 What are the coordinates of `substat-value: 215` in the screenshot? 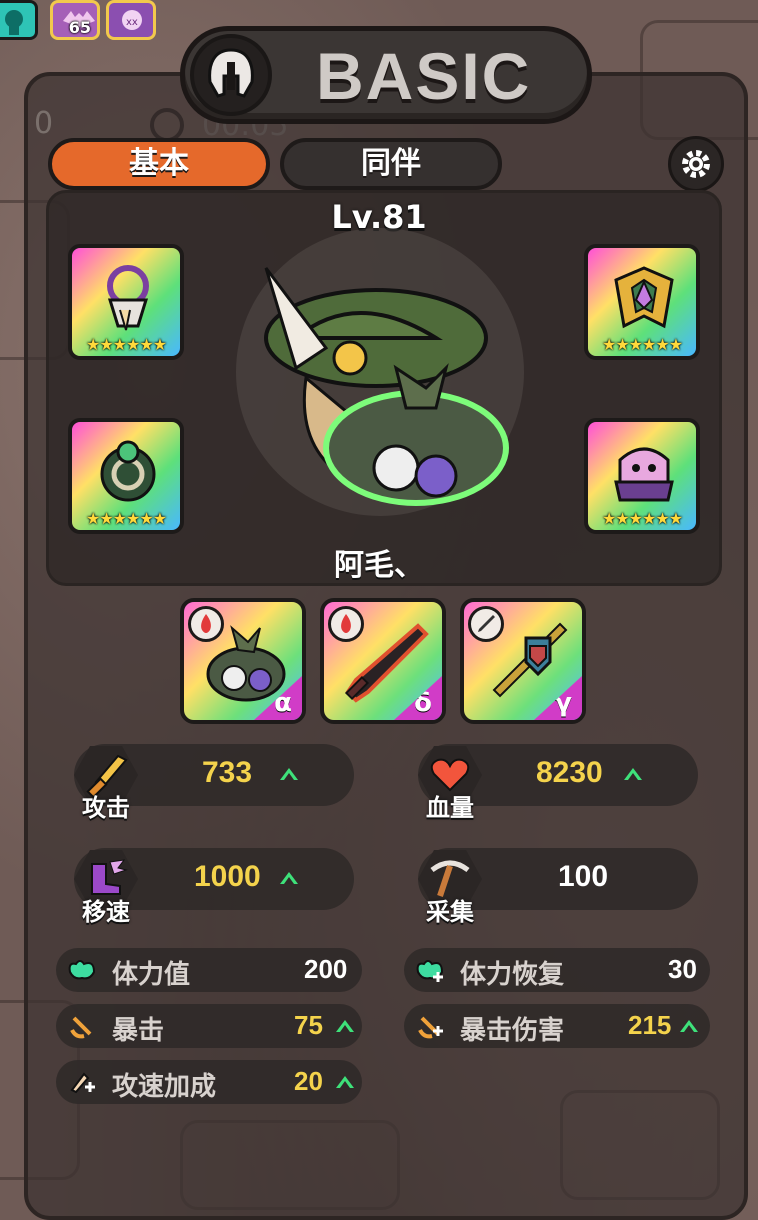 It's located at (650, 1025).